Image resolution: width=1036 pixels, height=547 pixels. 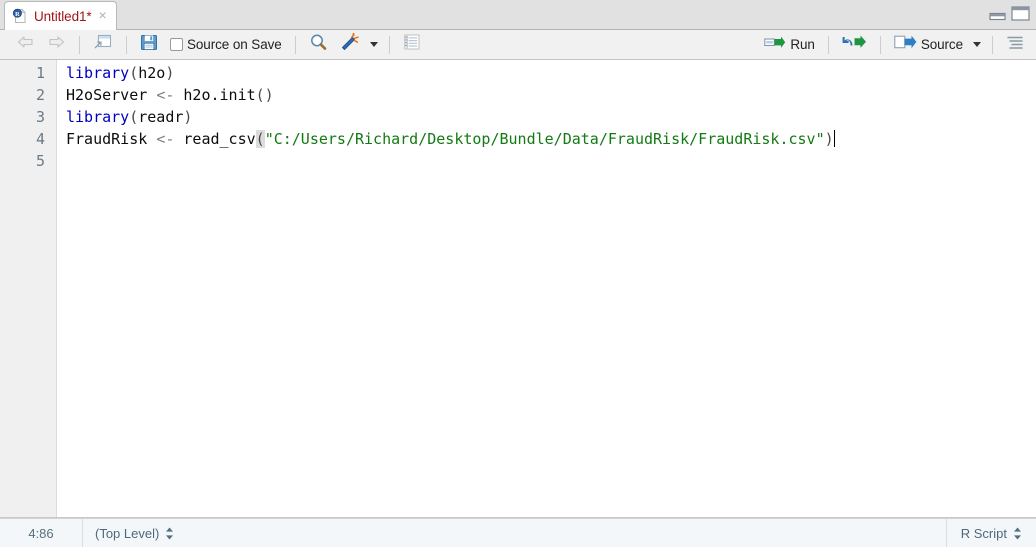 I want to click on source-on-save-toggle: Source on Save, so click(x=226, y=45).